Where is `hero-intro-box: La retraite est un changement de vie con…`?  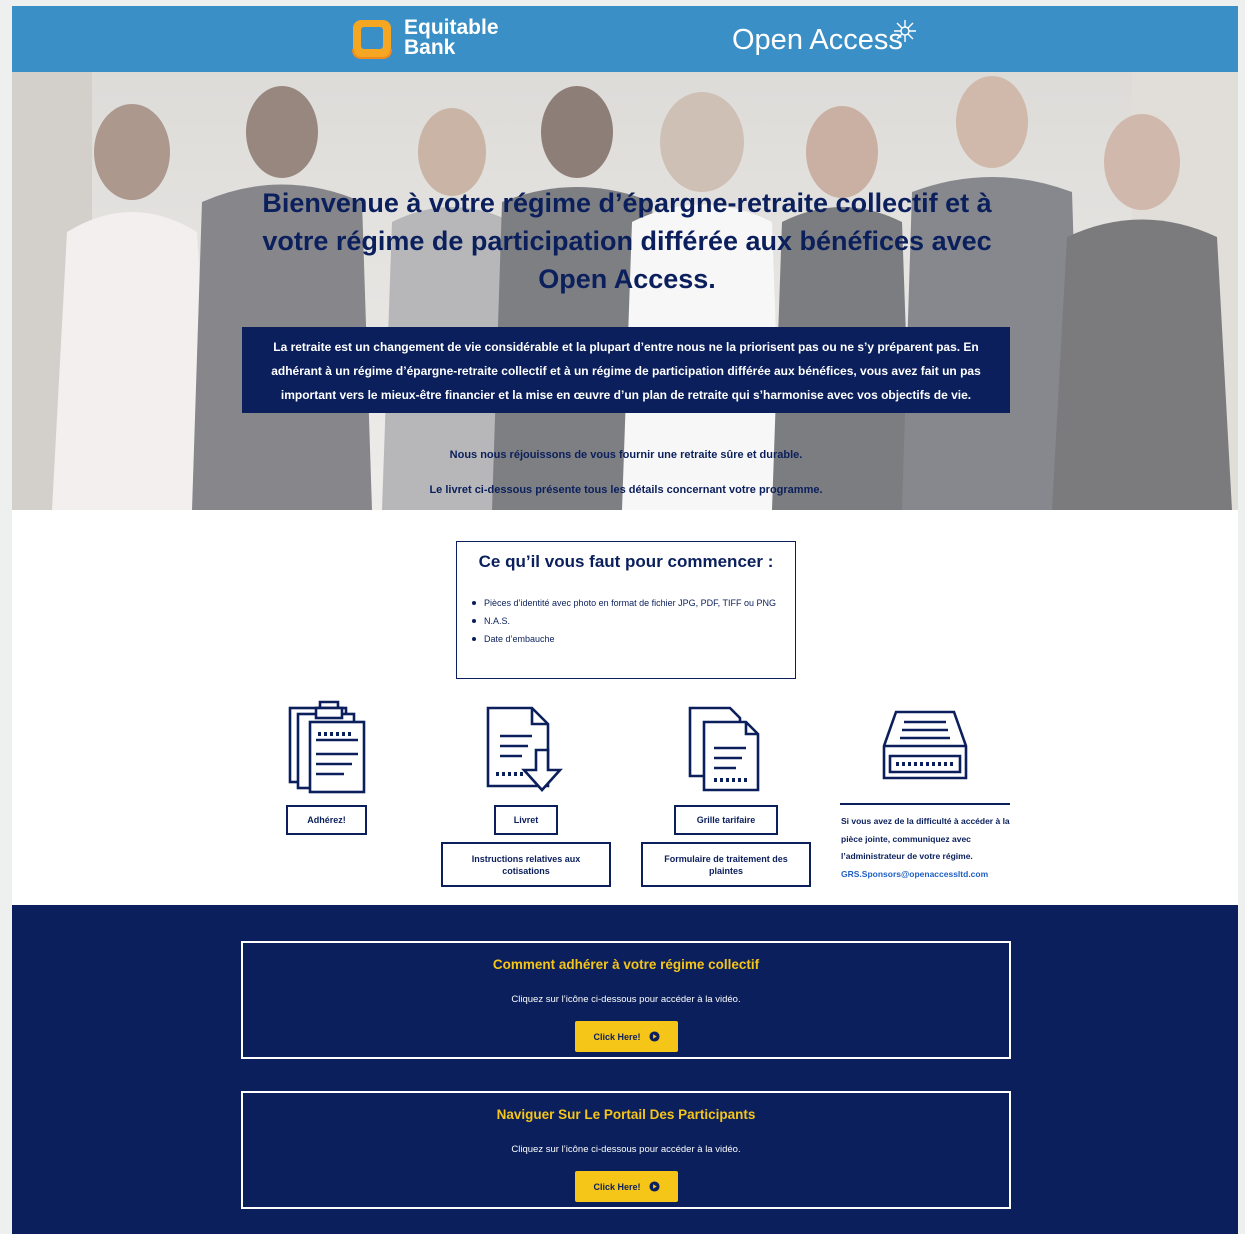 hero-intro-box: La retraite est un changement de vie con… is located at coordinates (626, 370).